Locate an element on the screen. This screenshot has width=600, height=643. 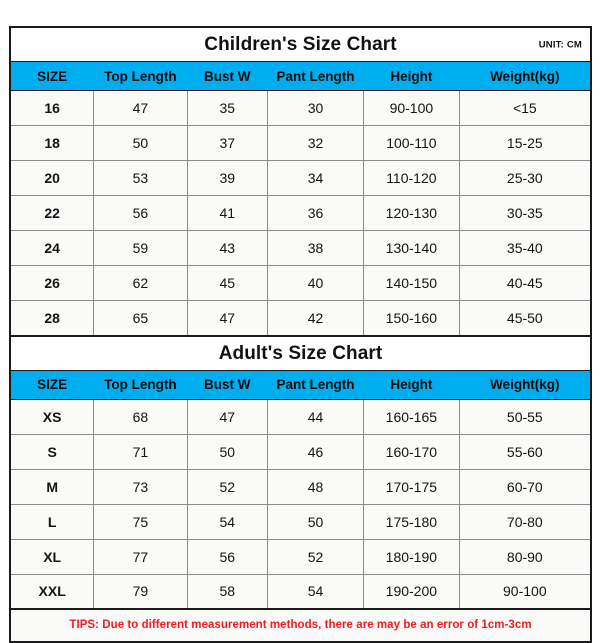
cell-size: 20 is located at coordinates (53, 178).